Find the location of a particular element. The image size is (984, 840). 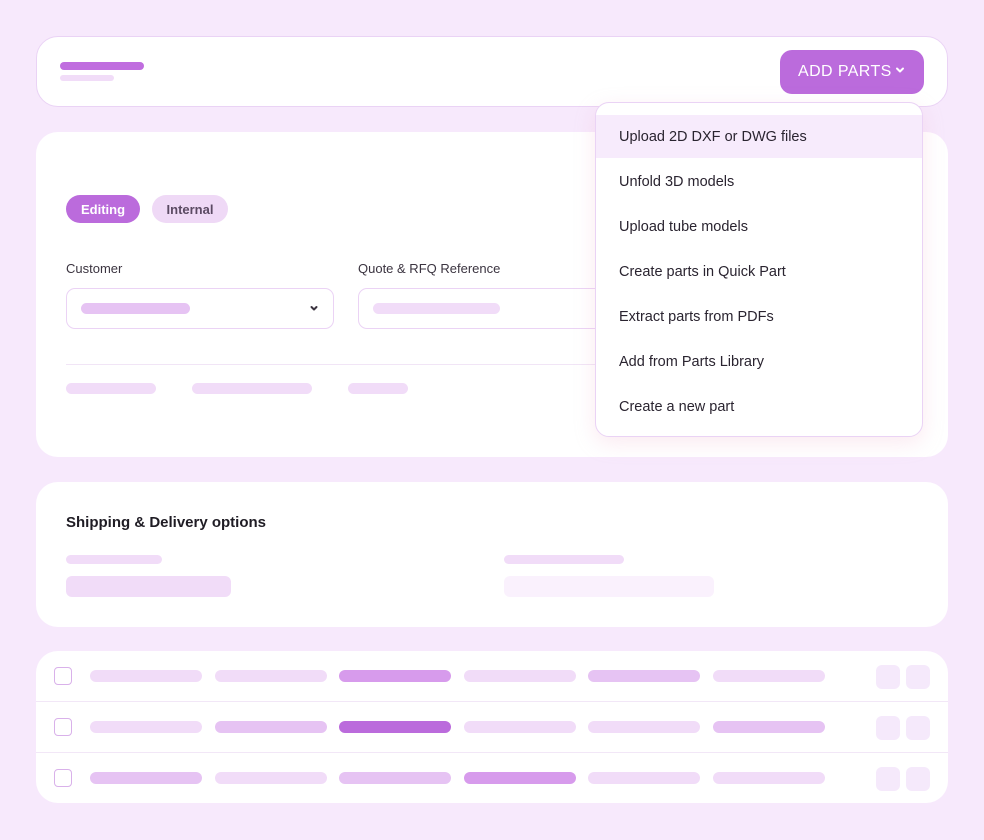

menu-item-parts-library: Add from Parts Library is located at coordinates (759, 361).